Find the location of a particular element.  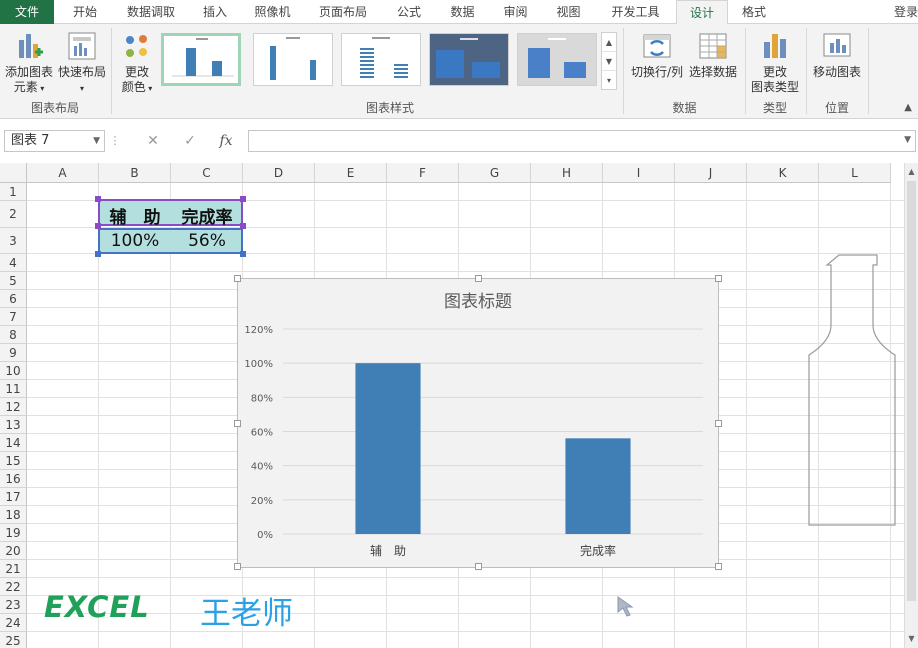

row-header-5: 5 is located at coordinates (13, 281).